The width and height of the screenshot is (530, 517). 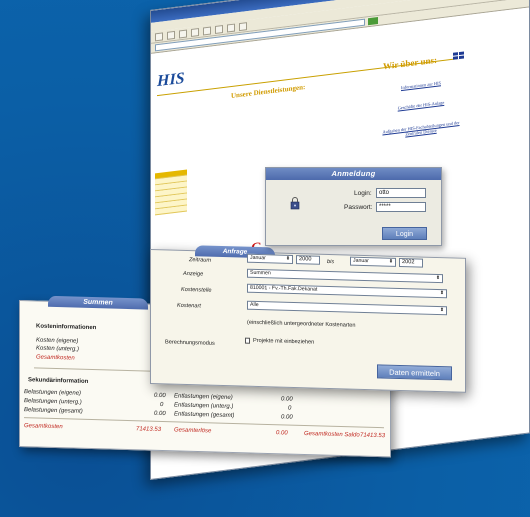 What do you see at coordinates (57, 341) in the screenshot?
I see `kosten-eigene-label: Kosten (eigene)` at bounding box center [57, 341].